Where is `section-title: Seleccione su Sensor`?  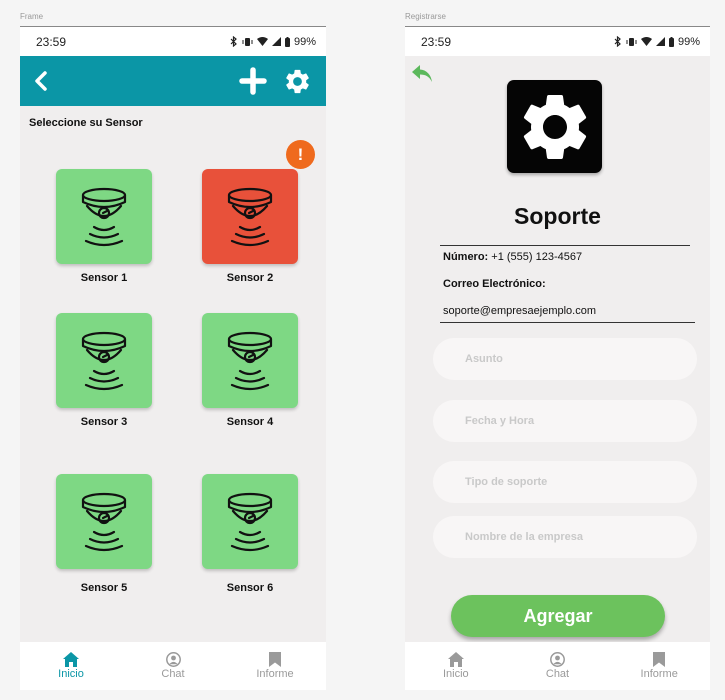 section-title: Seleccione su Sensor is located at coordinates (86, 123).